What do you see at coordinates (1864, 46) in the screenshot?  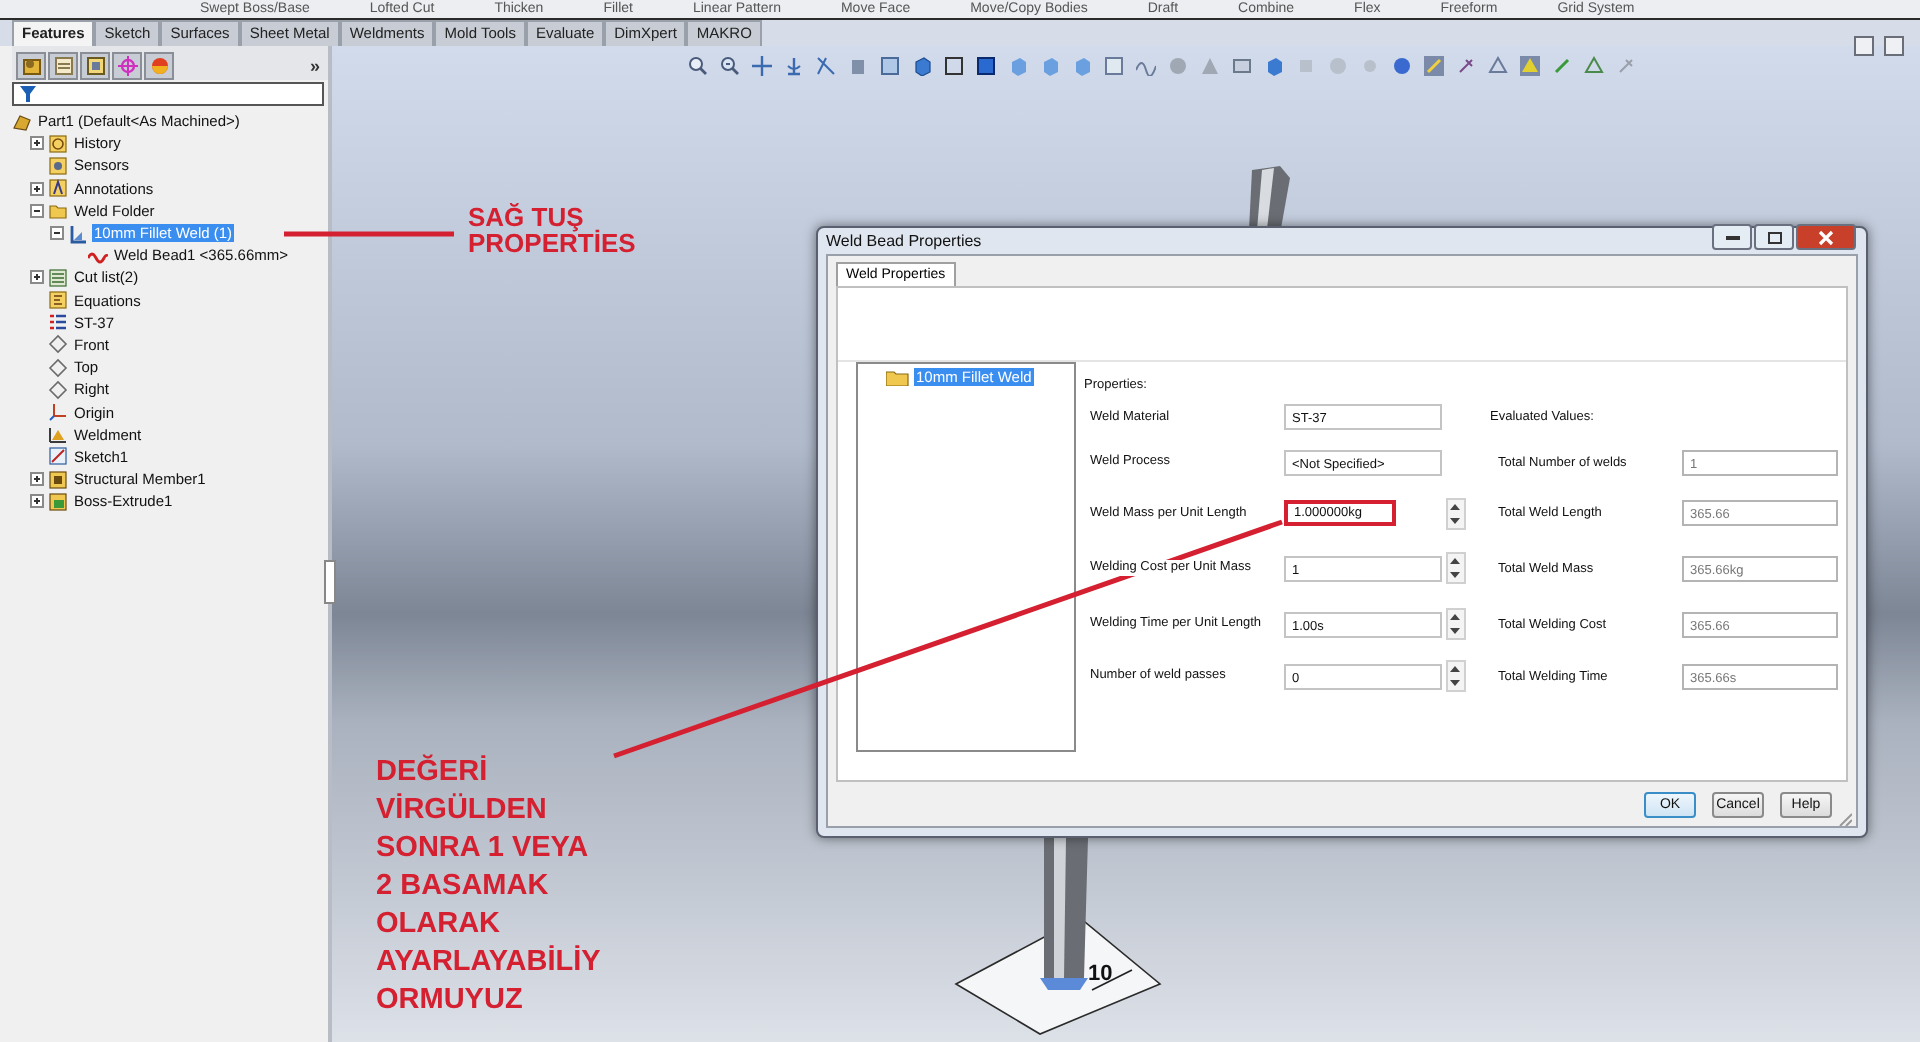 I see `window-tile-button` at bounding box center [1864, 46].